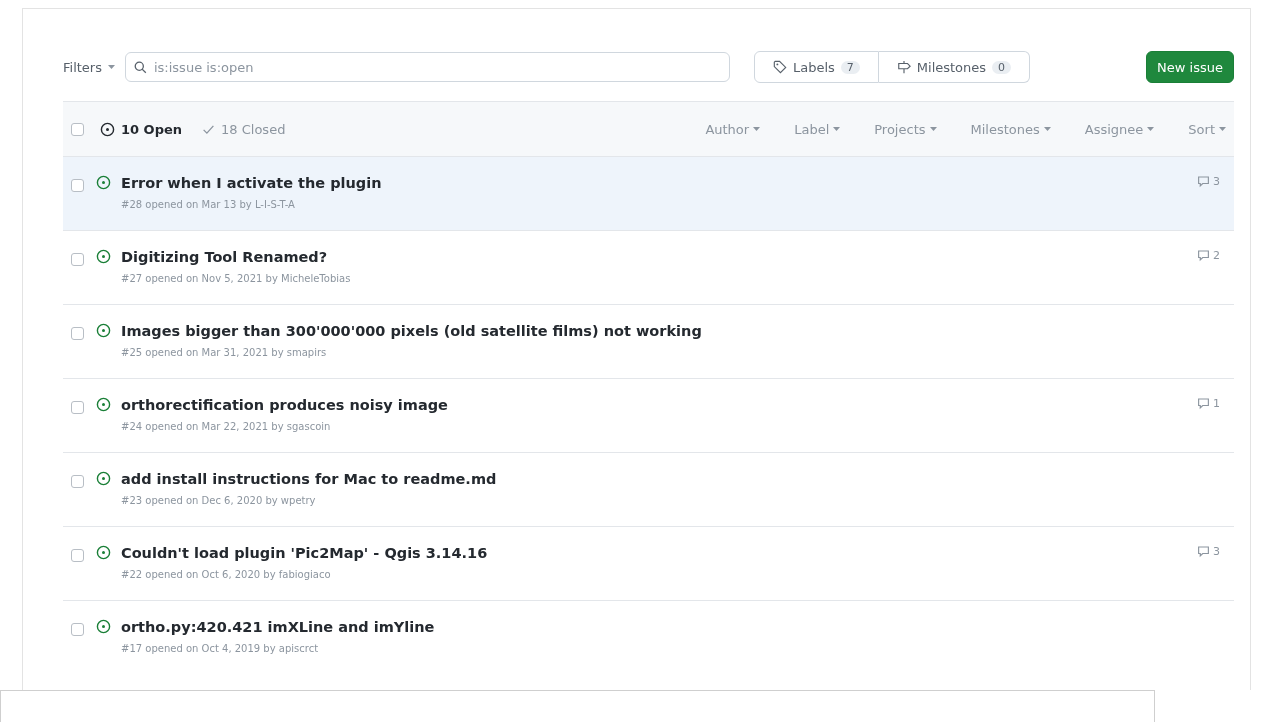 The image size is (1263, 722). Describe the element at coordinates (77, 129) in the screenshot. I see `select-all-checkbox` at that location.